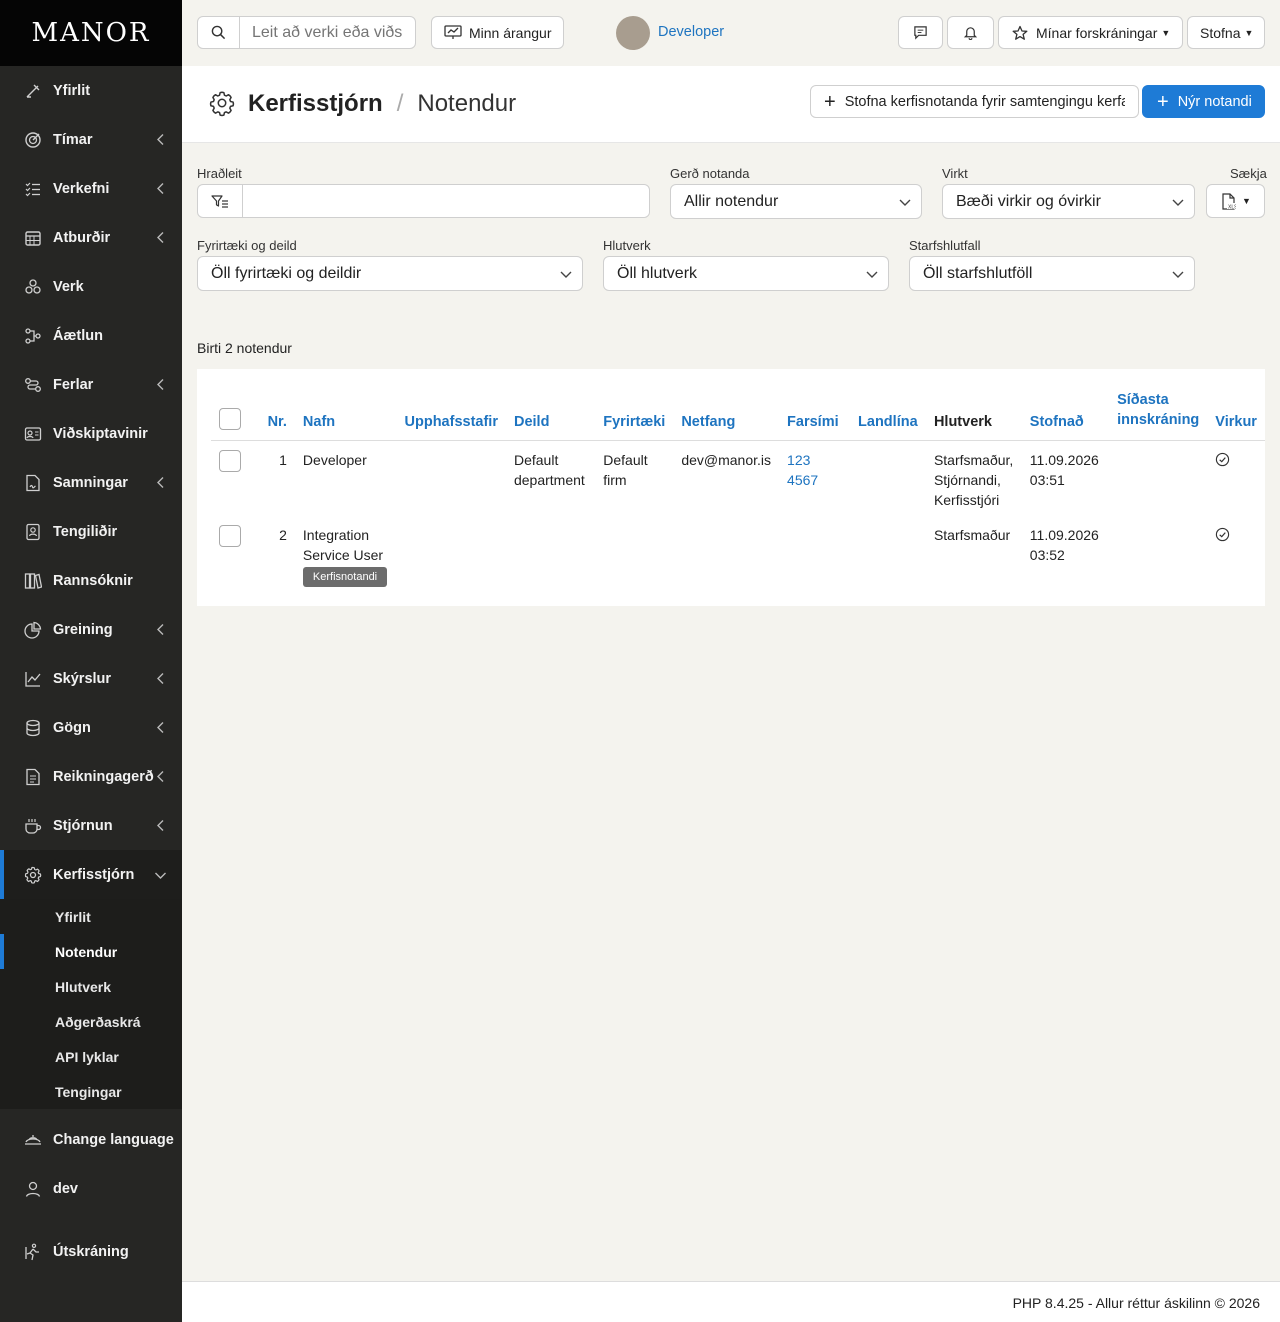  What do you see at coordinates (82, 237) in the screenshot?
I see `sidebar-item-label: Atburðir` at bounding box center [82, 237].